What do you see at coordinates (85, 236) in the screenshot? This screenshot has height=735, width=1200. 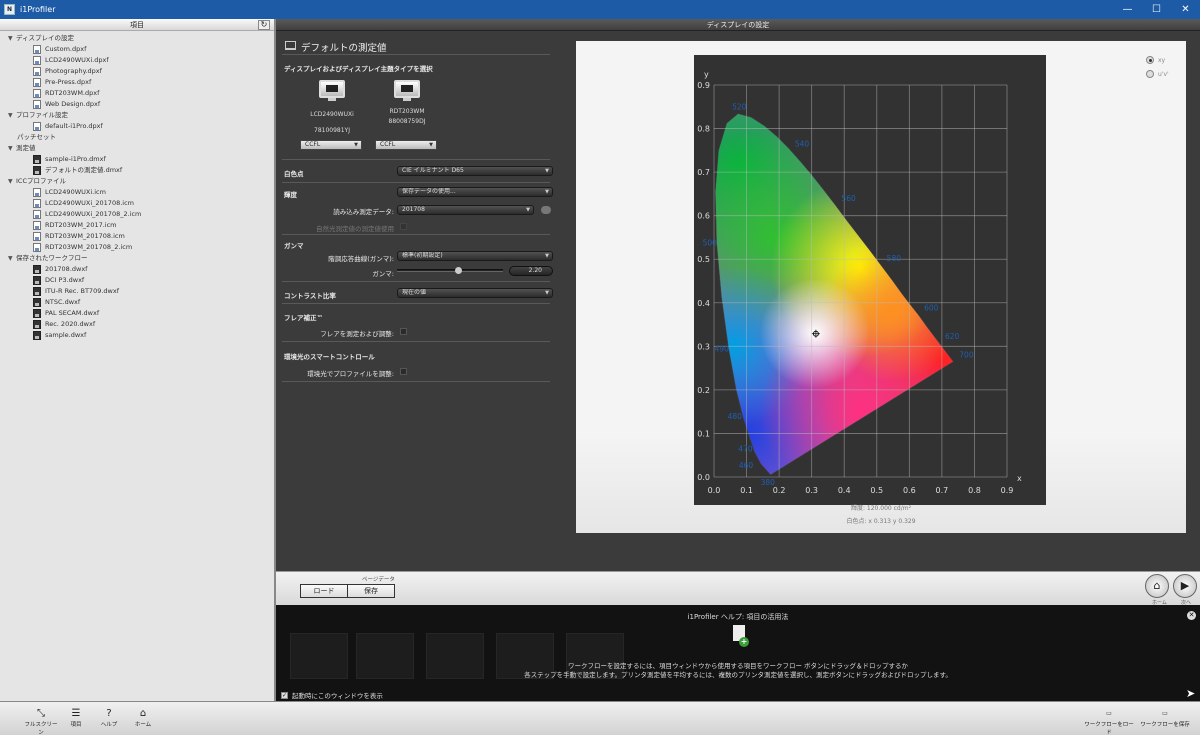 I see `tree-label: RDT203WM_201708.icm` at bounding box center [85, 236].